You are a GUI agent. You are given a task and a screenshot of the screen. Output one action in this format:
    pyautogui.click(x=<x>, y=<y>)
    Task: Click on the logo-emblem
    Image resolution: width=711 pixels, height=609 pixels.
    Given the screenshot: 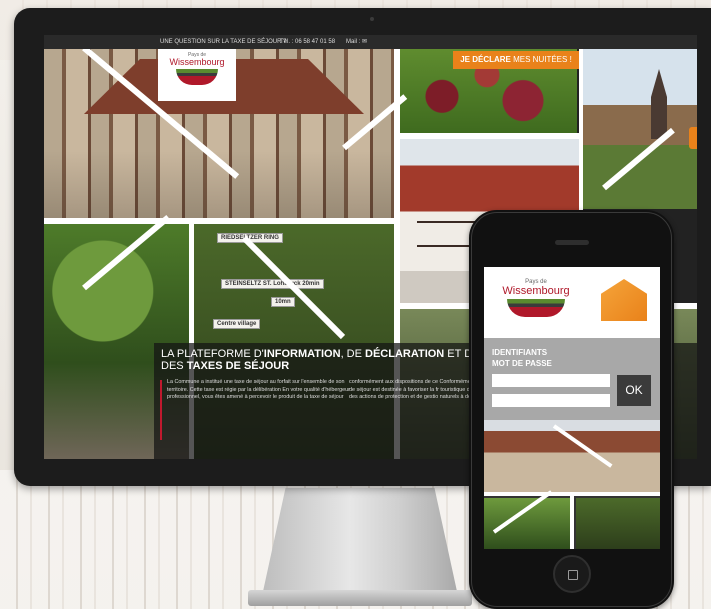 What is the action you would take?
    pyautogui.click(x=197, y=77)
    